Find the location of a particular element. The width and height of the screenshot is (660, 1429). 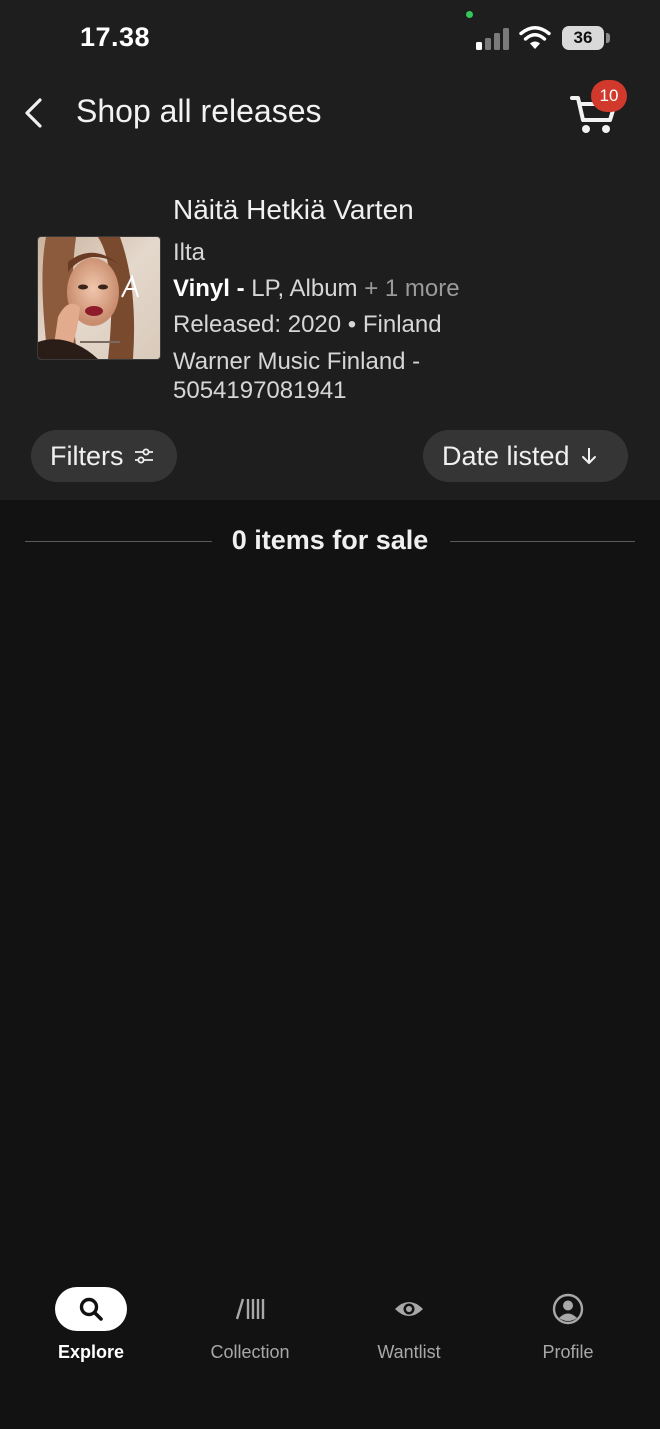

filters-label: Filters is located at coordinates (87, 455).